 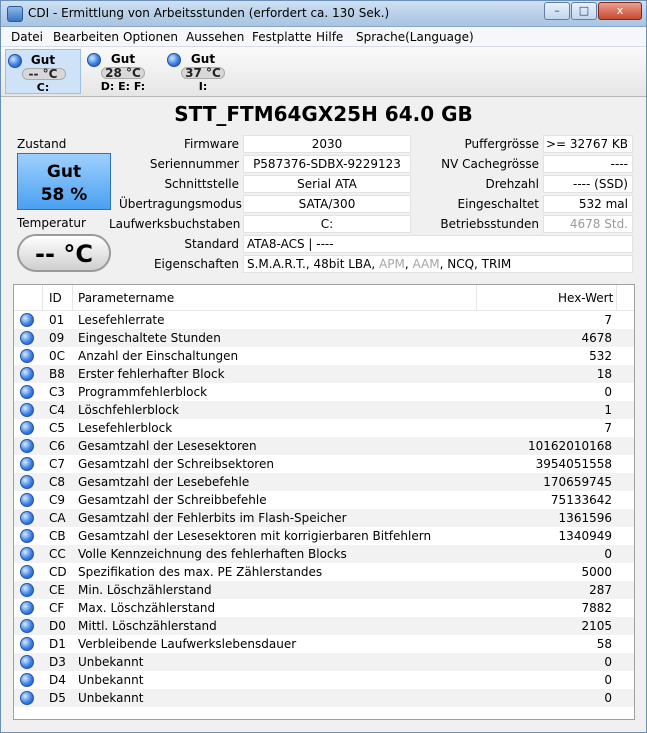 I want to click on table-row: D1 Verbleibende Laufwerkslebensdauer 58, so click(x=324, y=644).